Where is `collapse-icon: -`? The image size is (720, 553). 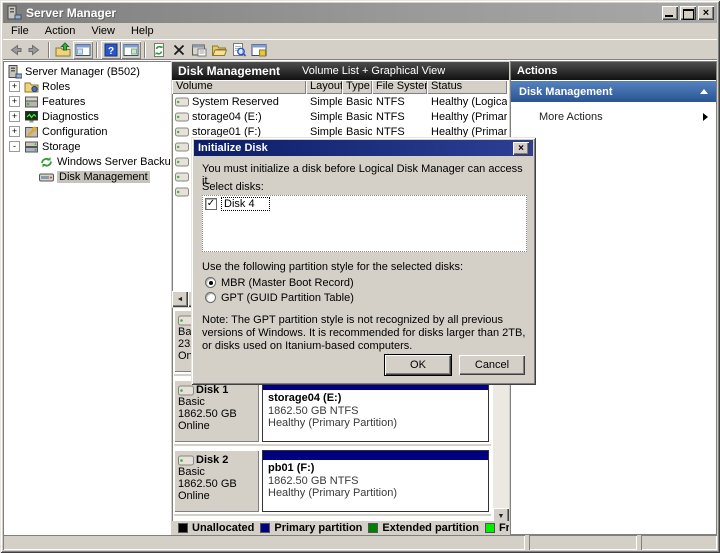
collapse-icon: - is located at coordinates (14, 146).